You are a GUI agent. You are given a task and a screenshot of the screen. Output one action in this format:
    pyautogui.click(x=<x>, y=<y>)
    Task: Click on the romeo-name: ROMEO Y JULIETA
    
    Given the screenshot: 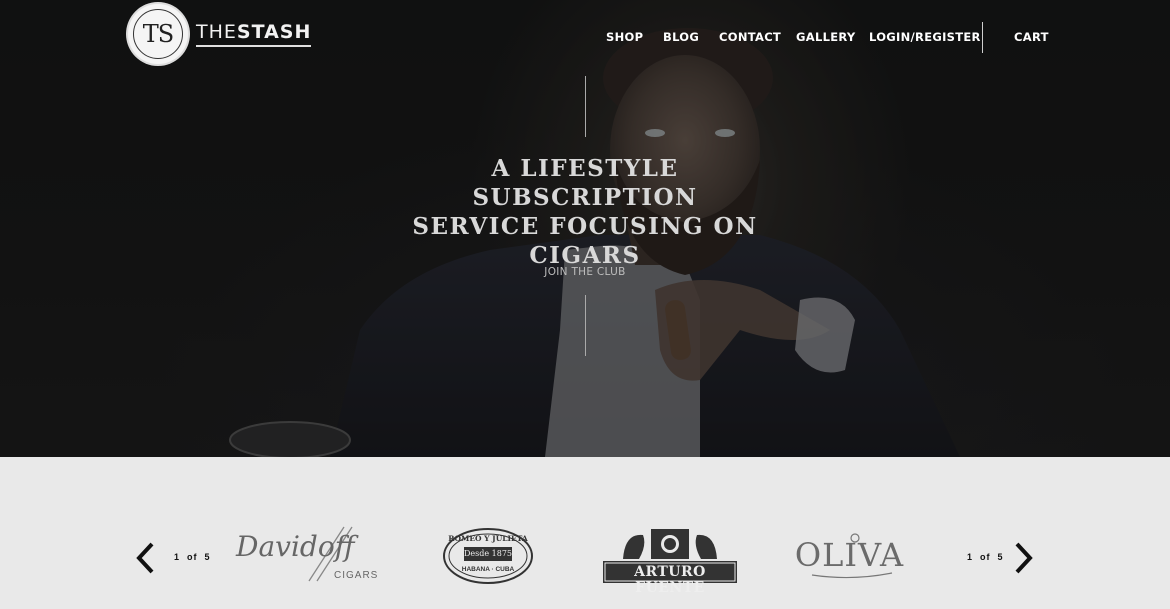 What is the action you would take?
    pyautogui.click(x=488, y=538)
    